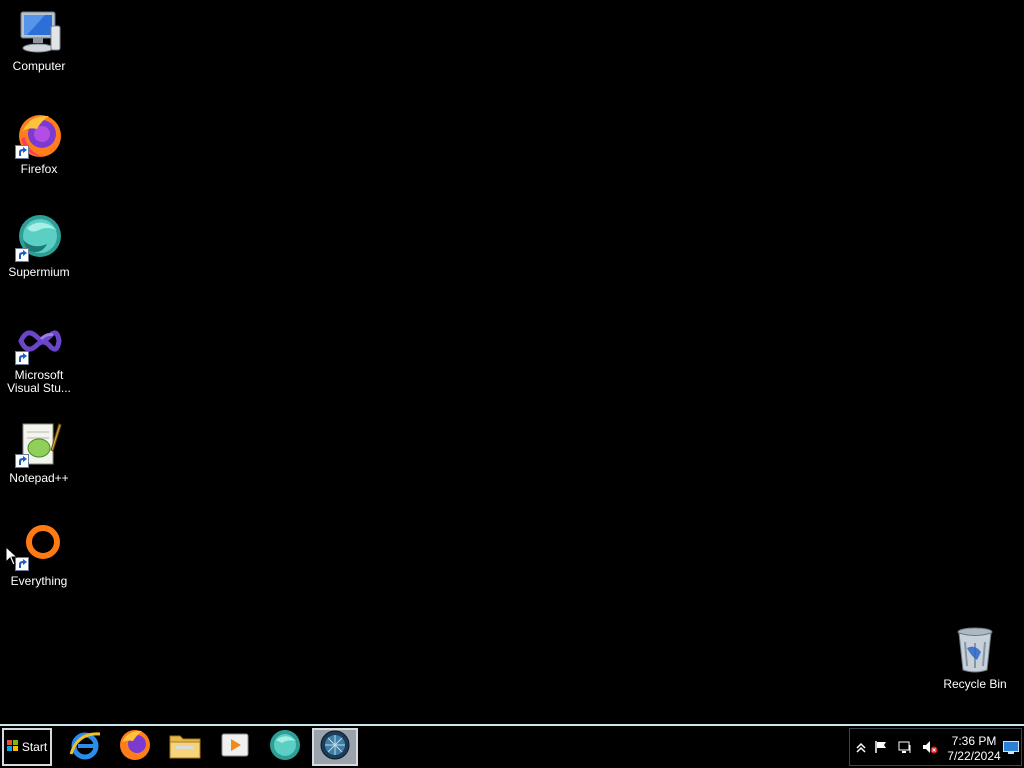 This screenshot has width=1024, height=768. I want to click on computer-icon, so click(39, 32).